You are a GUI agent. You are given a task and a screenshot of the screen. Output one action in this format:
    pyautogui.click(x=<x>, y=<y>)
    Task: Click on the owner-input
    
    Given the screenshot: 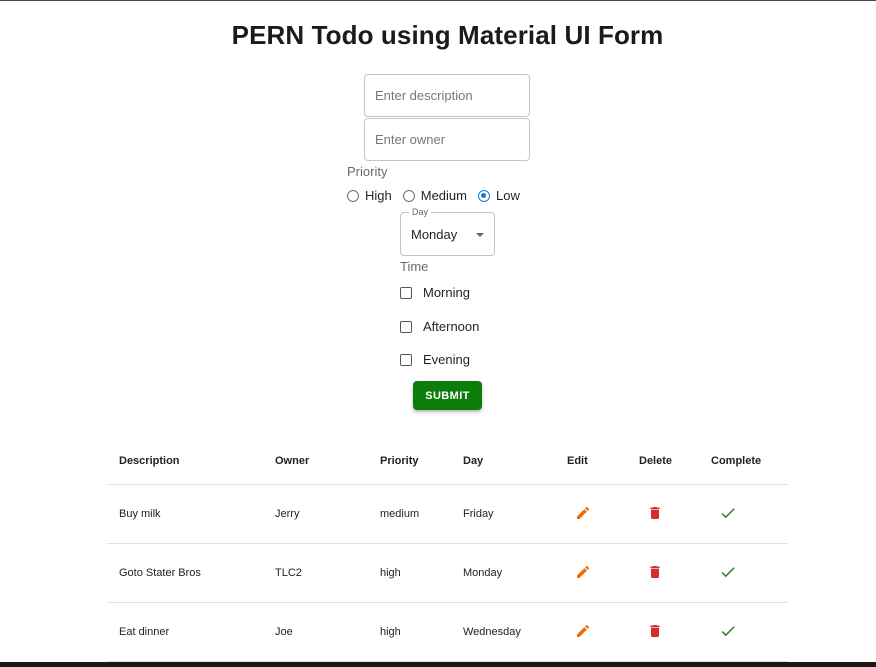 What is the action you would take?
    pyautogui.click(x=447, y=139)
    